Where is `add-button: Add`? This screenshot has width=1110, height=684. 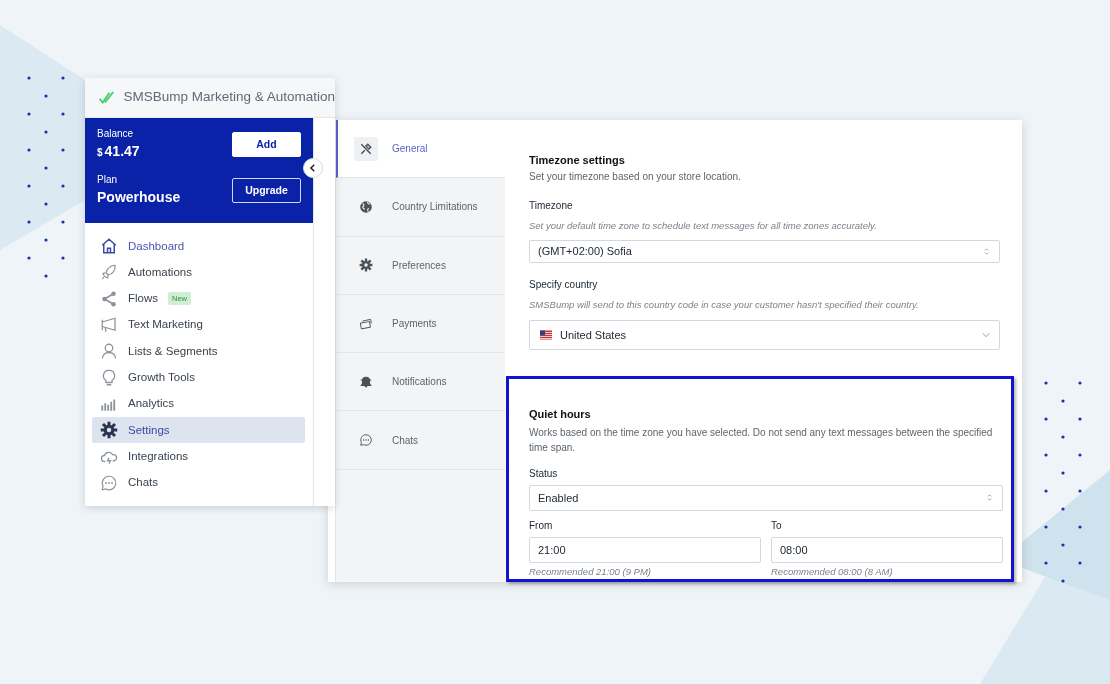 add-button: Add is located at coordinates (266, 144).